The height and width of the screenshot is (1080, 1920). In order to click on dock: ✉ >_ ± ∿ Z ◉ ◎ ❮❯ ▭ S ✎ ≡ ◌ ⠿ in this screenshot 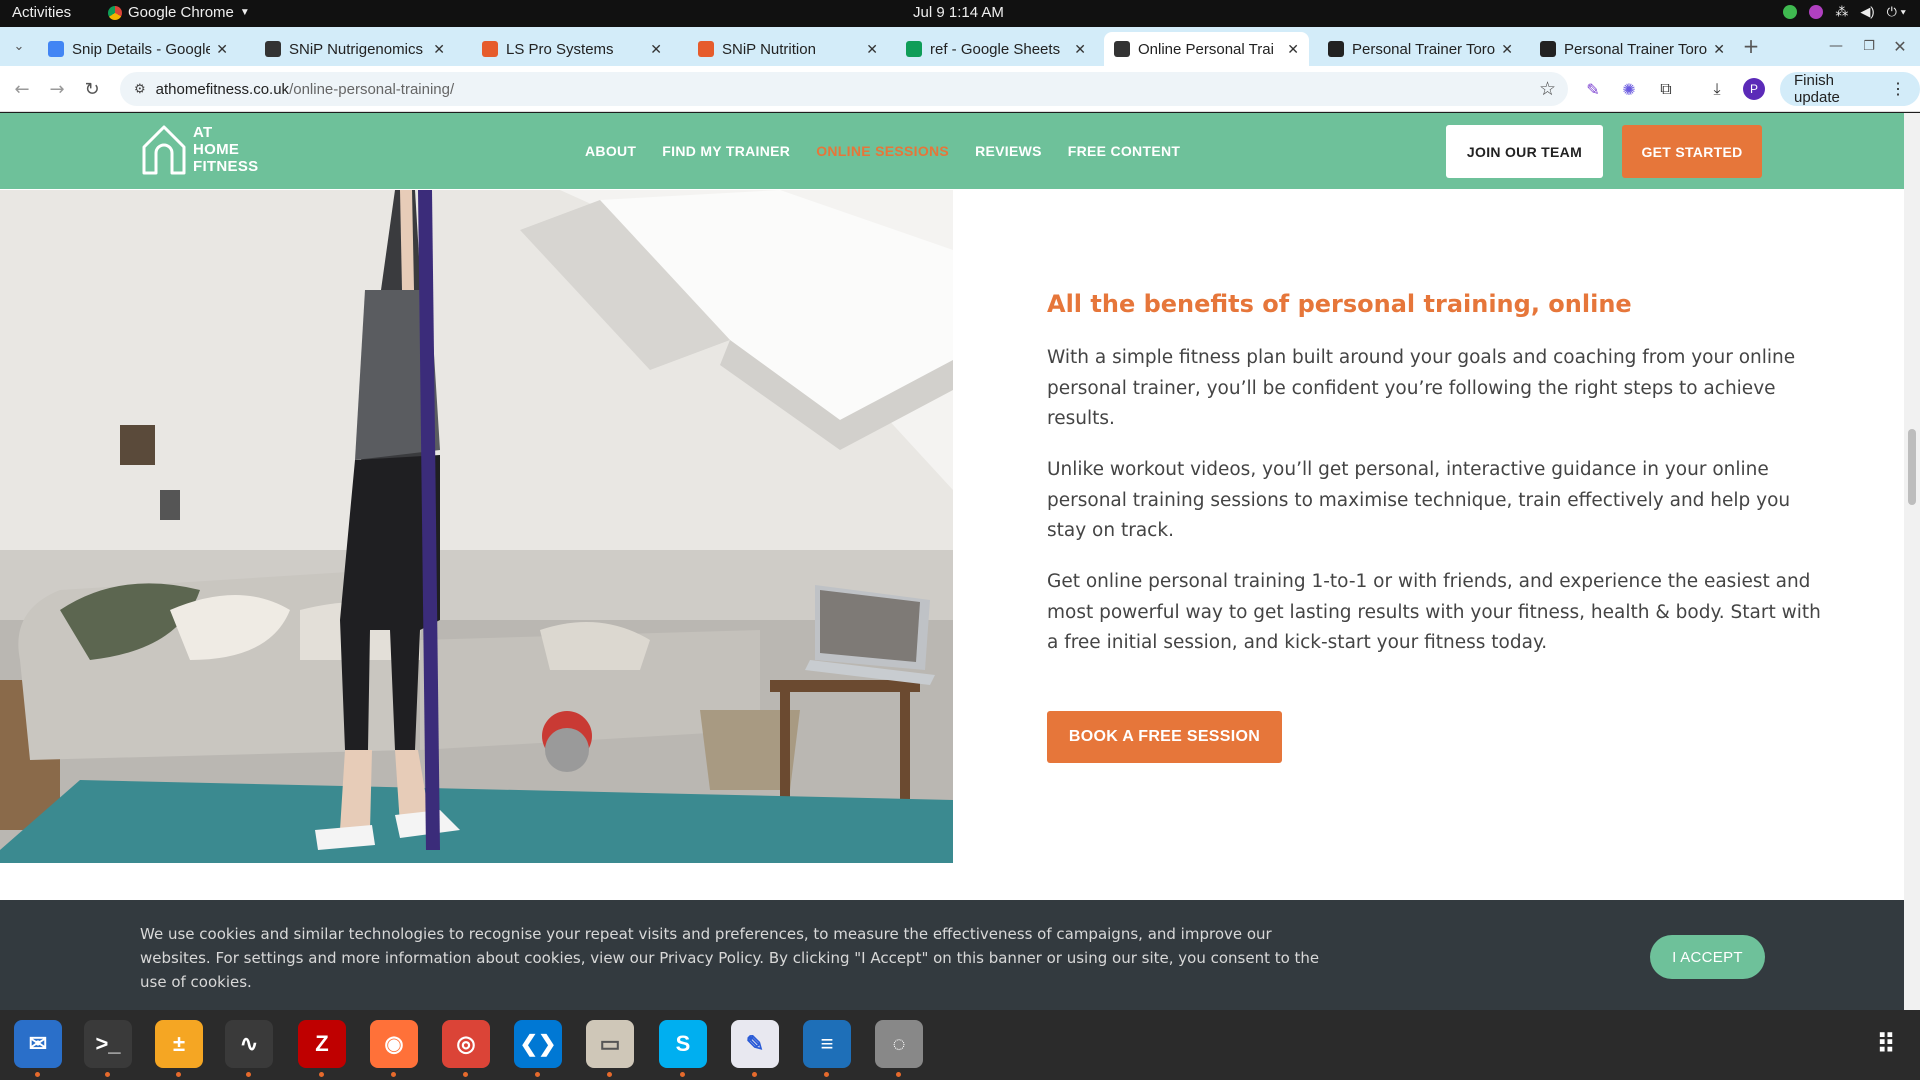, I will do `click(960, 1045)`.